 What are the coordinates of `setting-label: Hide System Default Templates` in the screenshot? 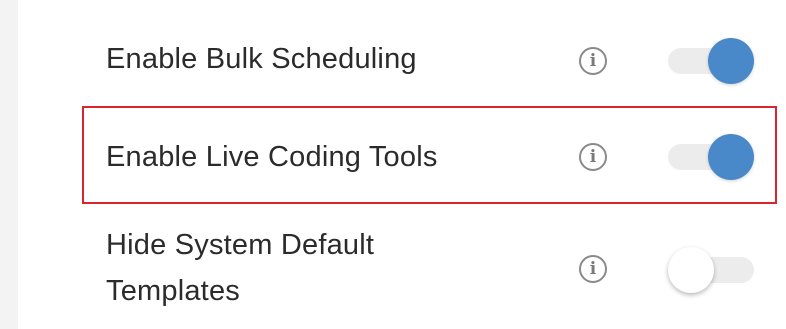 It's located at (240, 268).